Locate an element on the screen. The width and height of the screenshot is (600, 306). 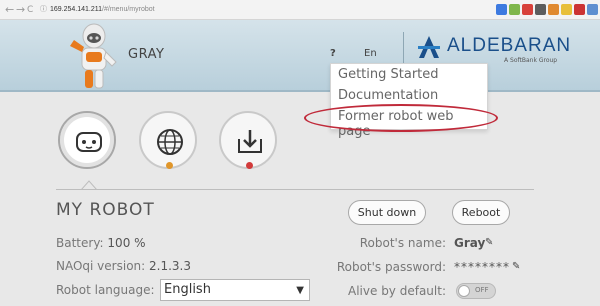
my-robot-tab-button is located at coordinates (87, 140).